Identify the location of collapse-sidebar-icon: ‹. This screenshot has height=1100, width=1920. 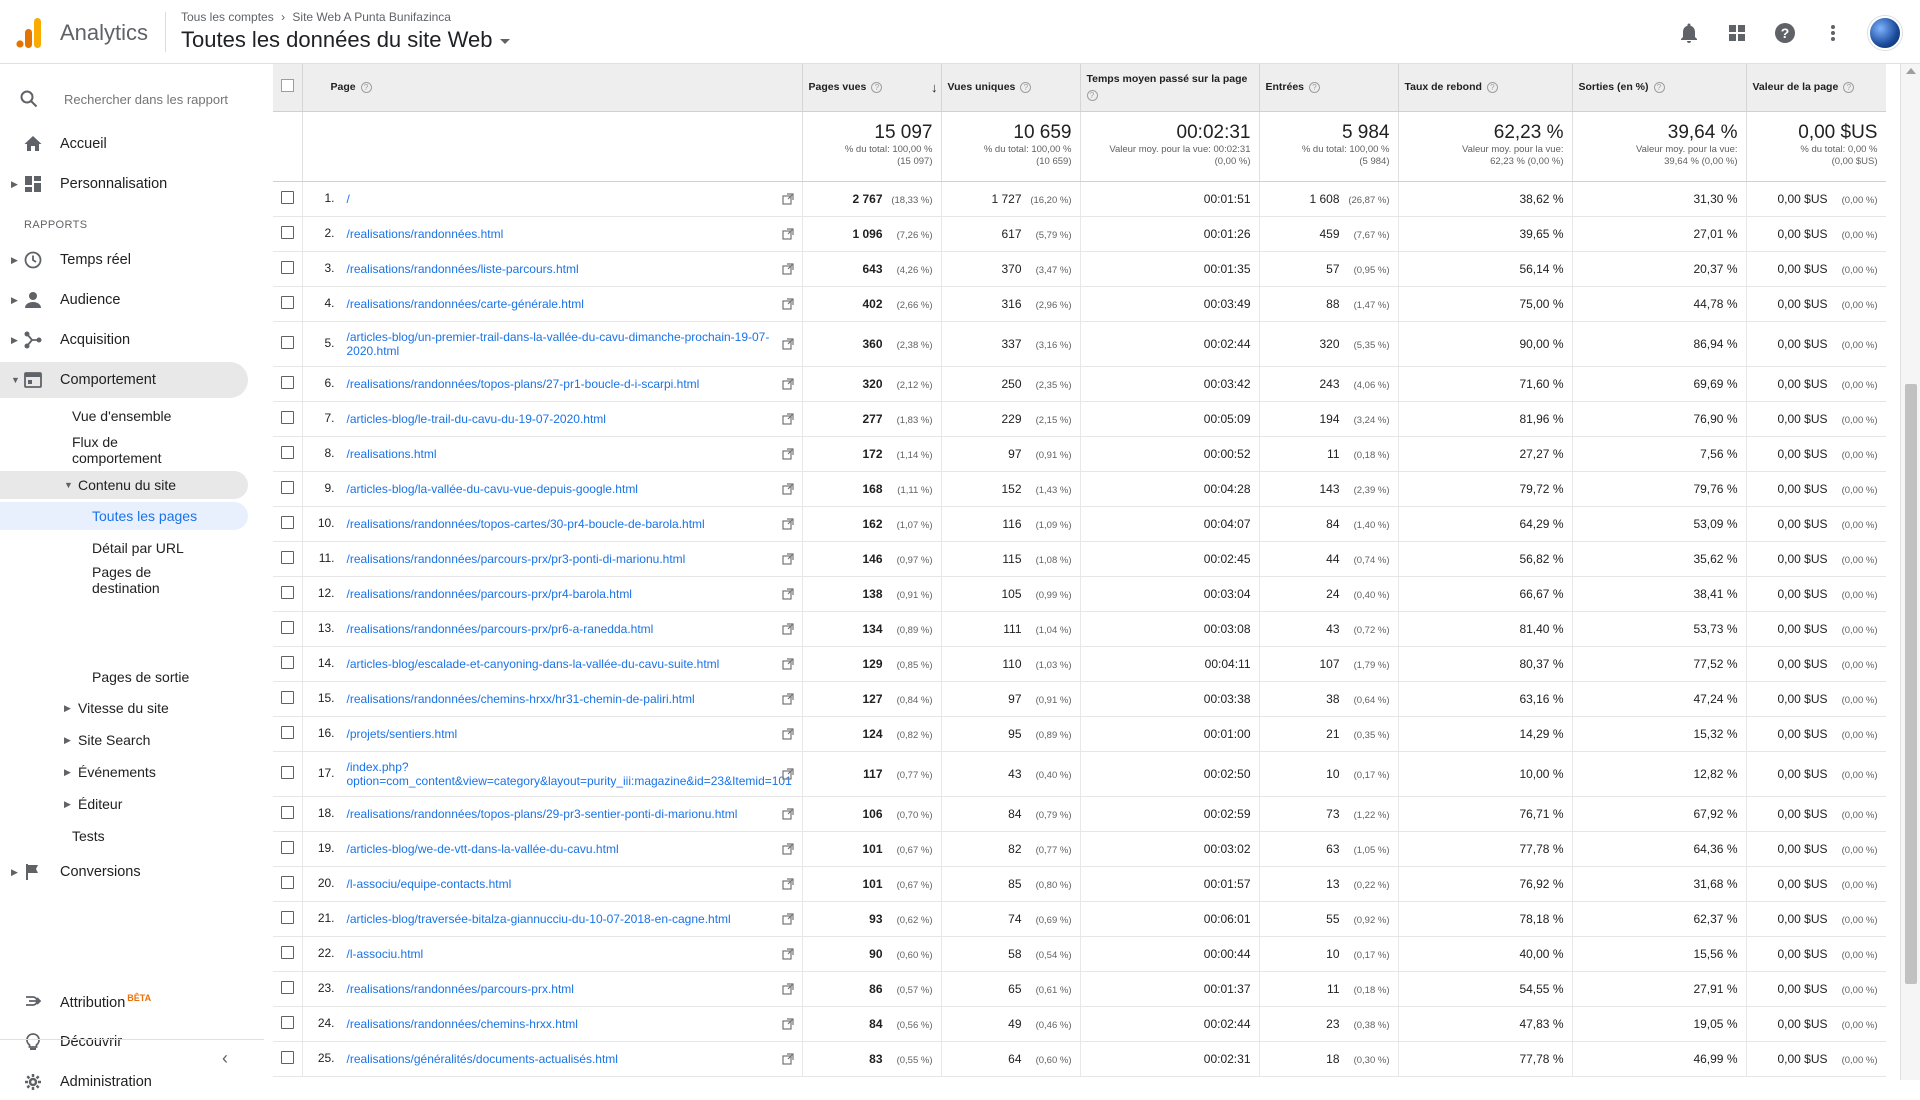
(225, 1058).